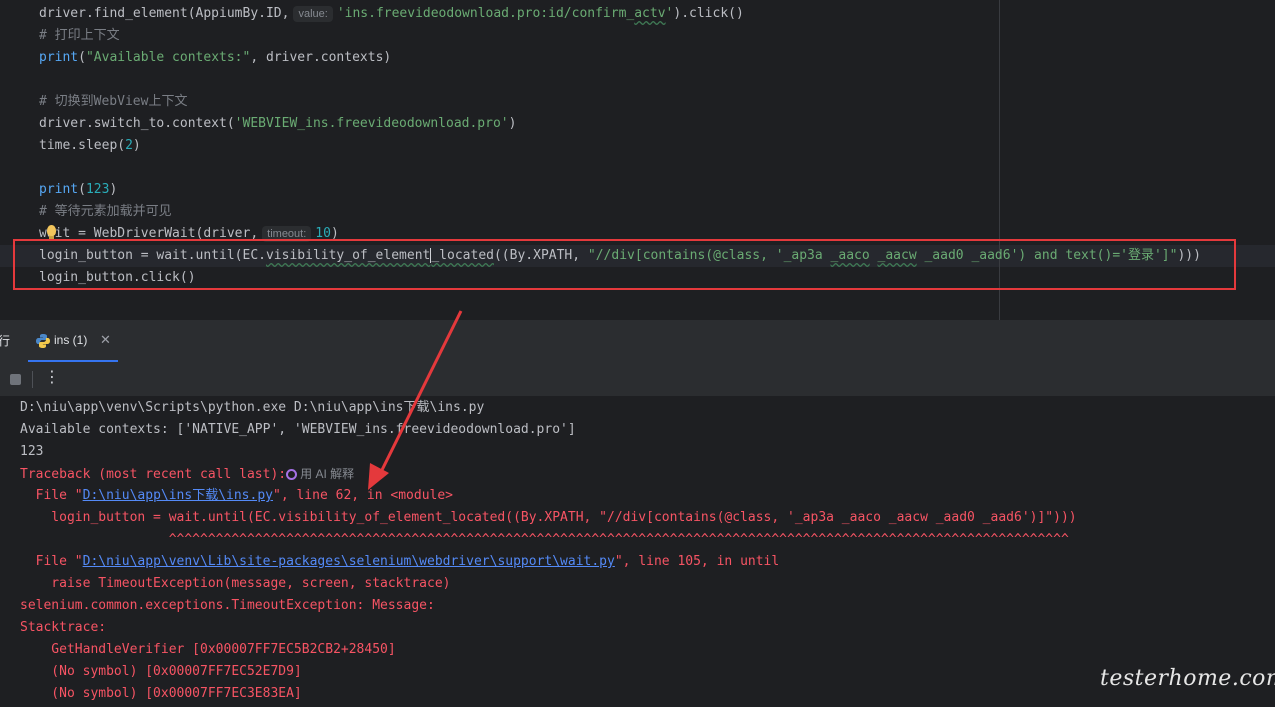 This screenshot has height=707, width=1275. What do you see at coordinates (149, 233) in the screenshot?
I see `code-token: wait = WebDriverWait(driver,` at bounding box center [149, 233].